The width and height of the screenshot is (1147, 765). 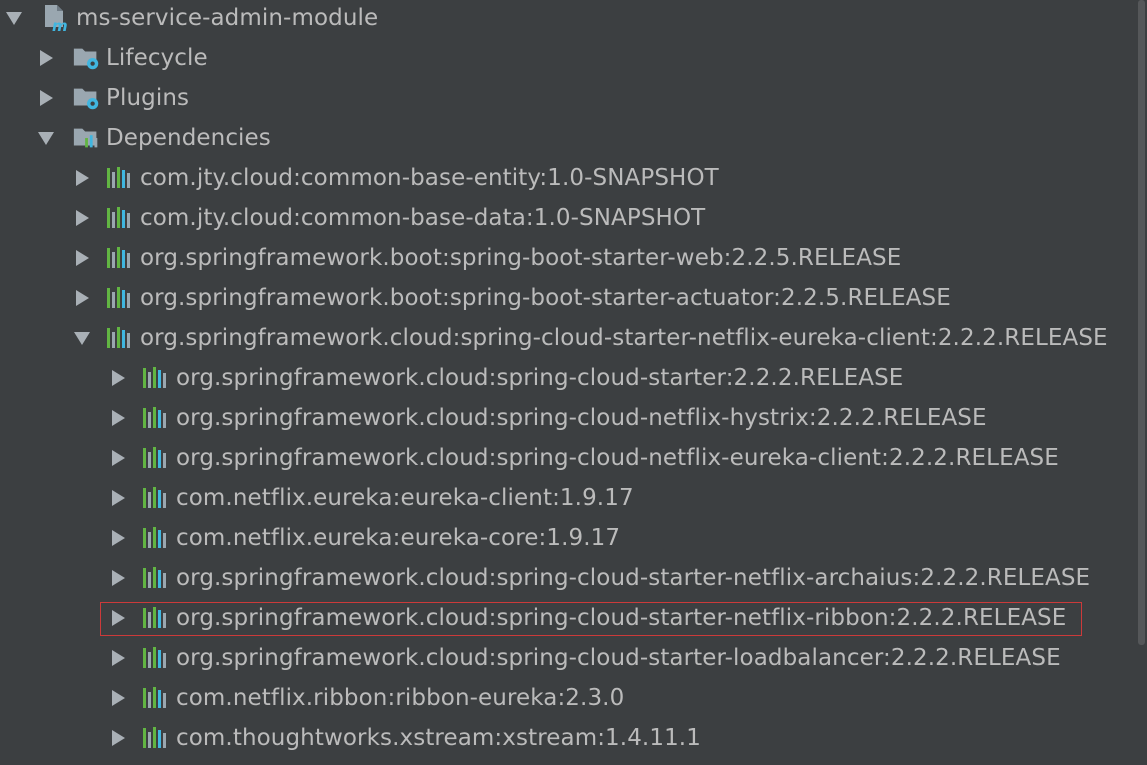 I want to click on plugins-label: Plugins, so click(x=148, y=98).